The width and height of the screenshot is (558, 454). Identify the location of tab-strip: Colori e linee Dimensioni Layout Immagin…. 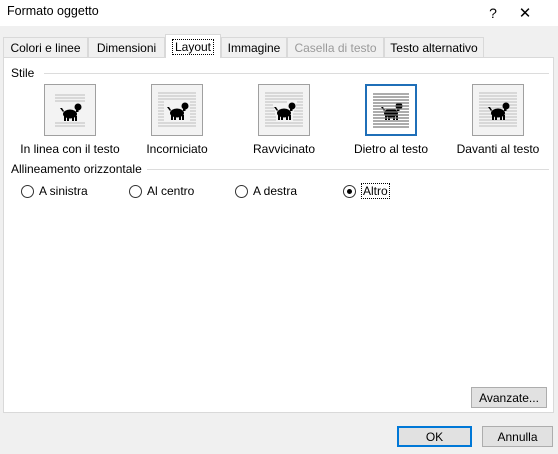
(279, 46).